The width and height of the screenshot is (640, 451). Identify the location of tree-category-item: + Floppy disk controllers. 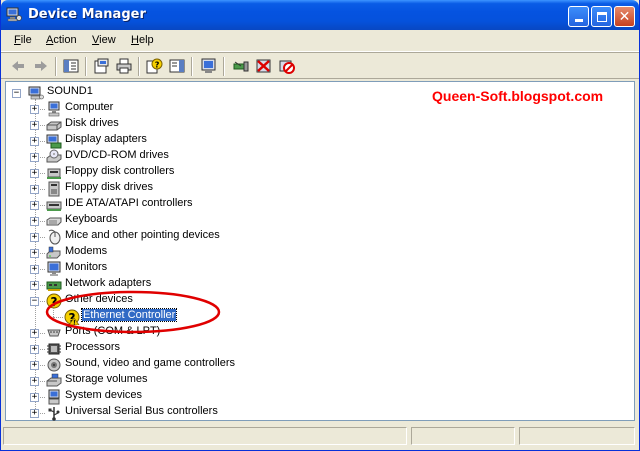
(136, 173).